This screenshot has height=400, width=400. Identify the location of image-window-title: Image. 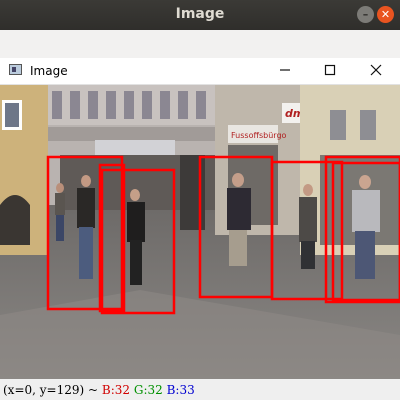
(49, 71).